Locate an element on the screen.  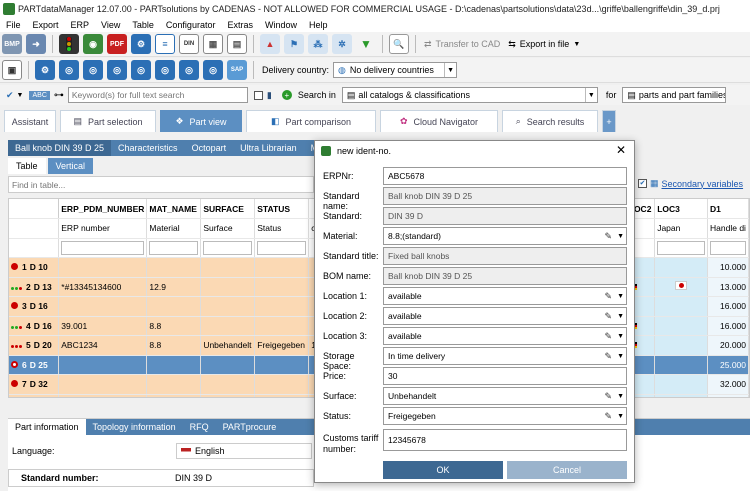
database-edit-icon: ◎ is located at coordinates (141, 70).